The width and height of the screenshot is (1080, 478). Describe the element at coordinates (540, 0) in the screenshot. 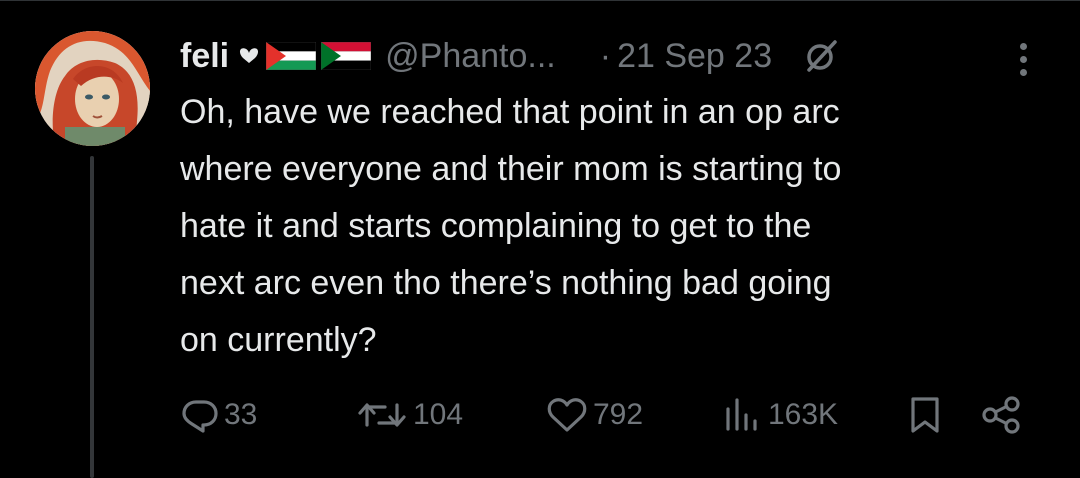

I see `top-divider` at that location.